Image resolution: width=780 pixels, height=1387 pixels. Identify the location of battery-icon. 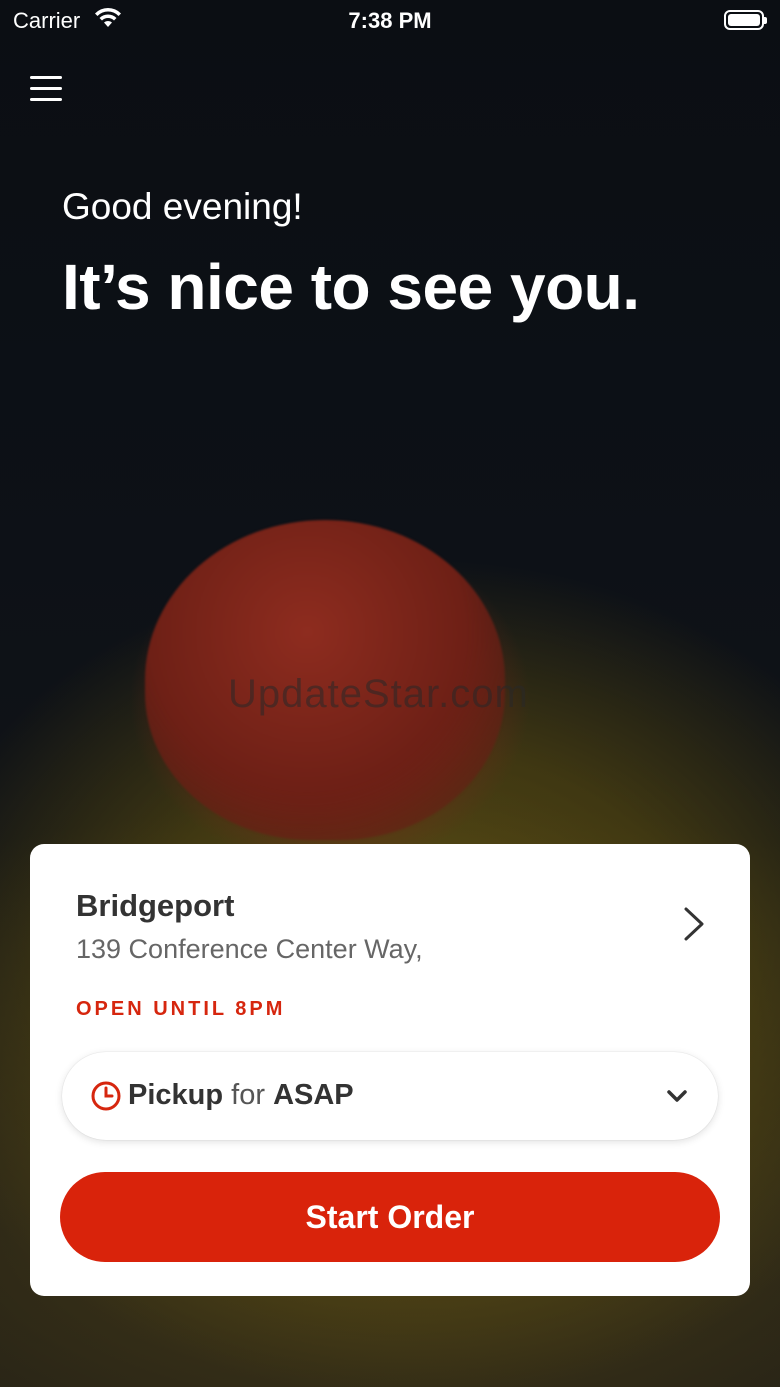
(745, 20).